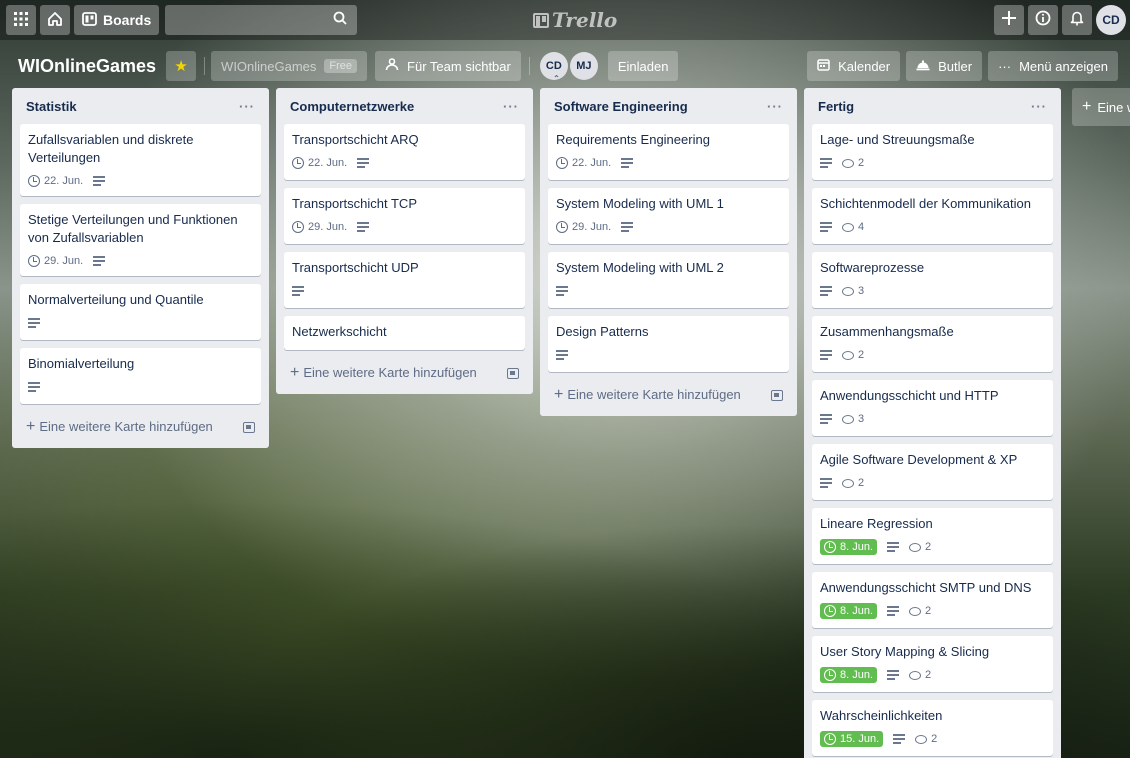 This screenshot has width=1130, height=758. Describe the element at coordinates (932, 664) in the screenshot. I see `card: User Story Mapping & Slicing 8. Jun. 2` at that location.